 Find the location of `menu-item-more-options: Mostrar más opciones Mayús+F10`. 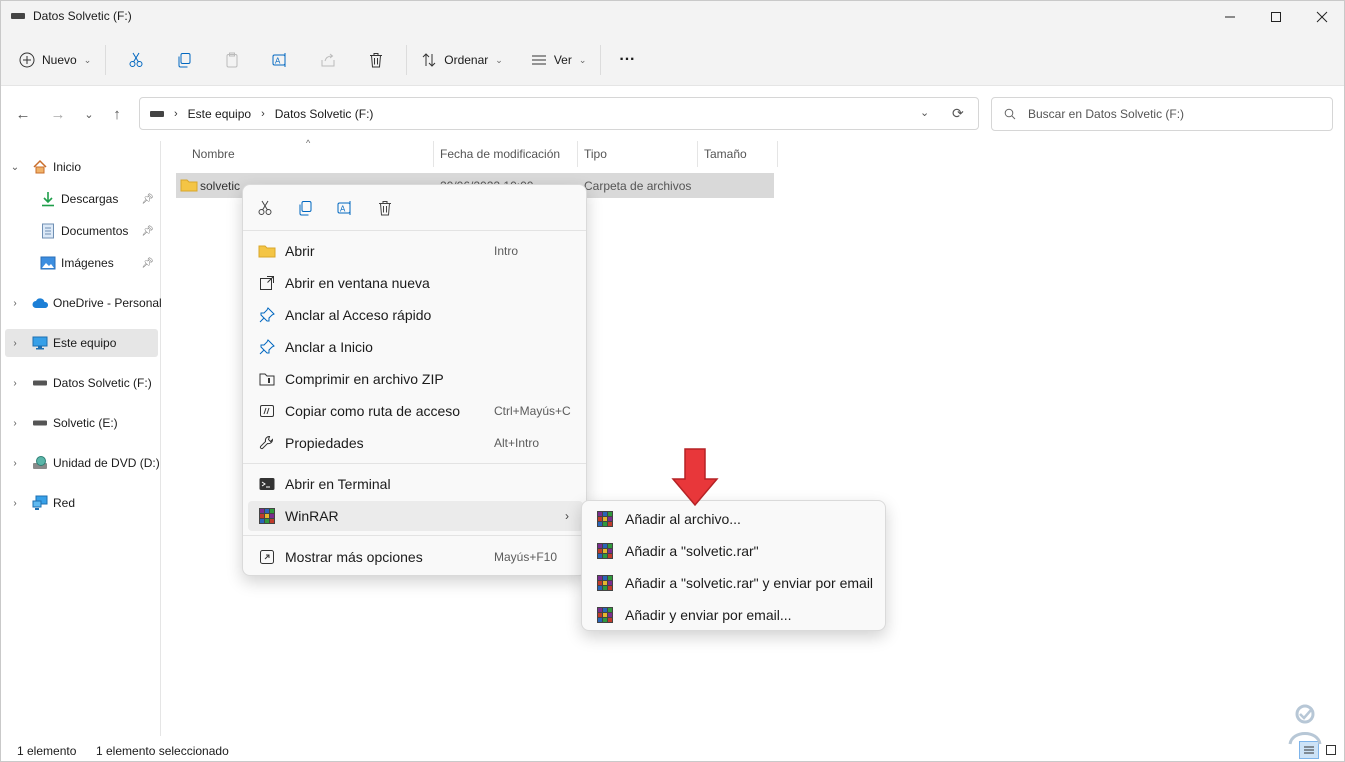

menu-item-more-options: Mostrar más opciones Mayús+F10 is located at coordinates (415, 557).